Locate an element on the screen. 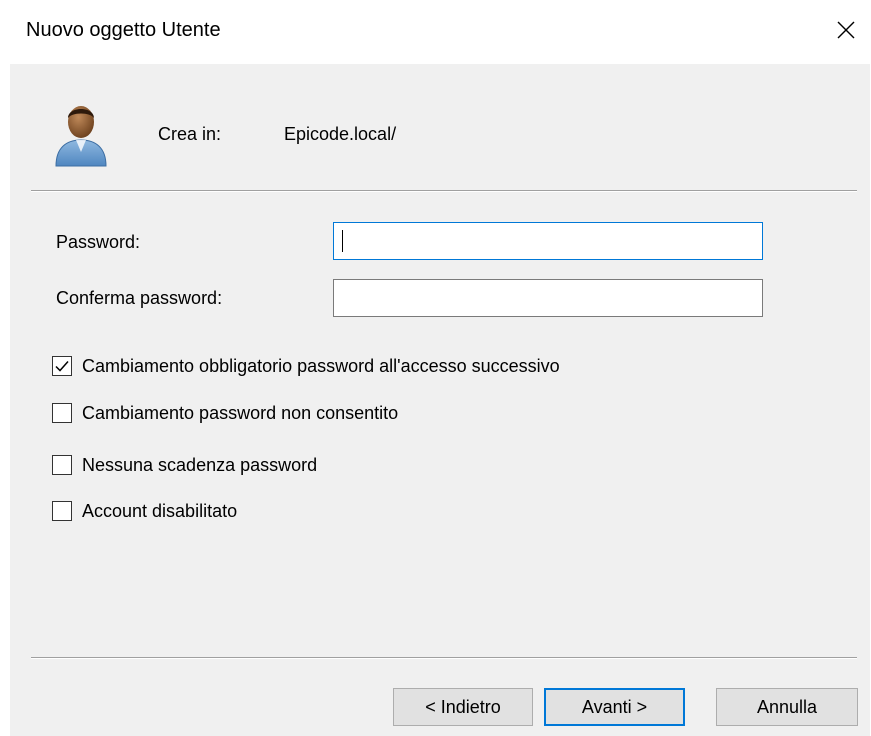  checkbox-account-disabled: Account disabilitato is located at coordinates (144, 511).